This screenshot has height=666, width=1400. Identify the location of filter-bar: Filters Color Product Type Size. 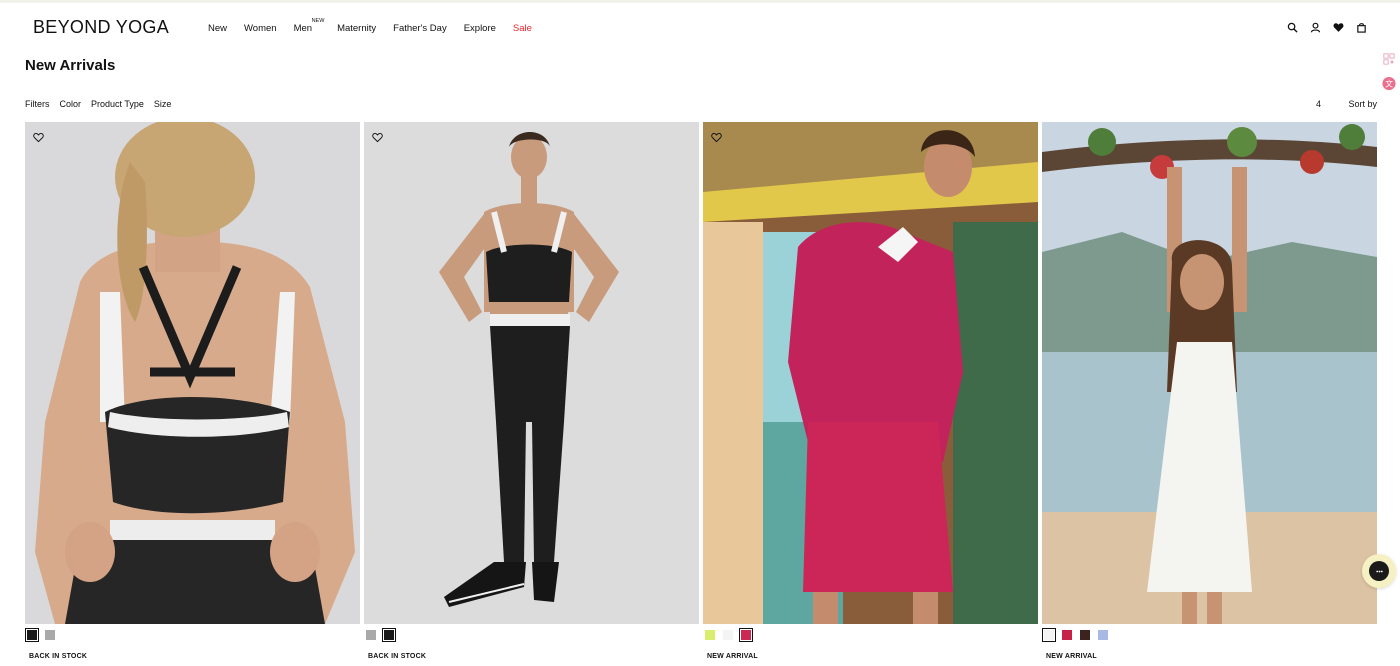
(98, 104).